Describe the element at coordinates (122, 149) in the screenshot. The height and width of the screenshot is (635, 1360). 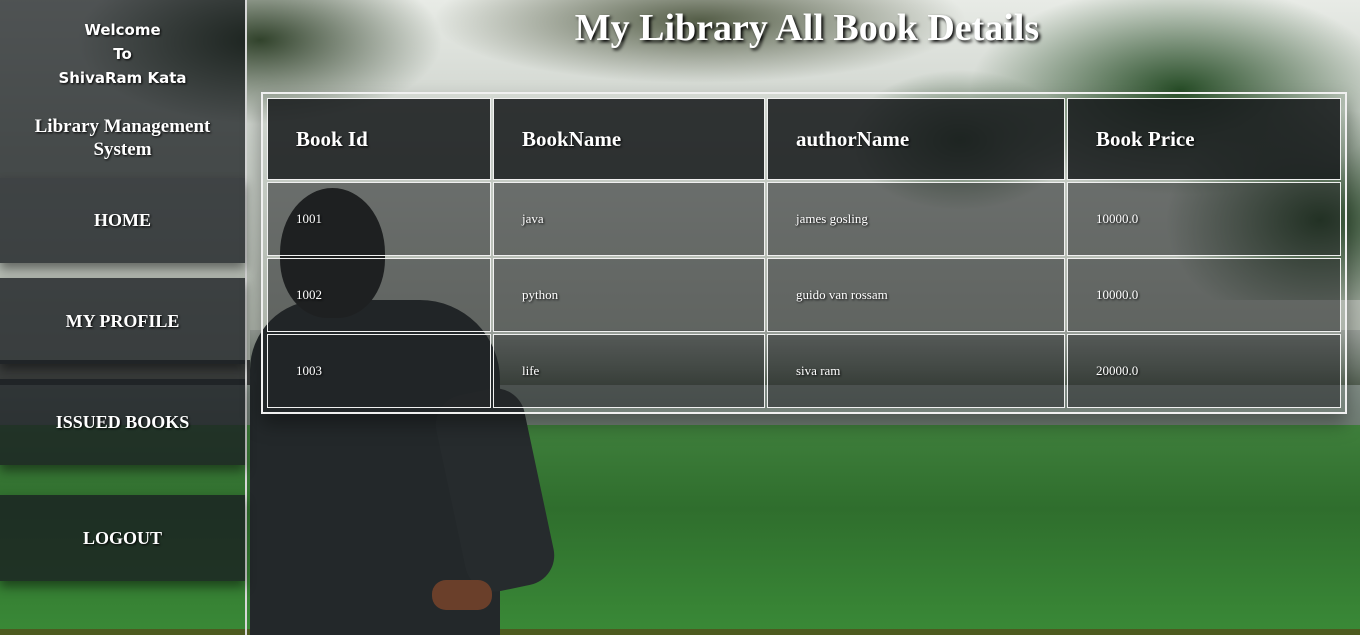
I see `app-title-line: System` at that location.